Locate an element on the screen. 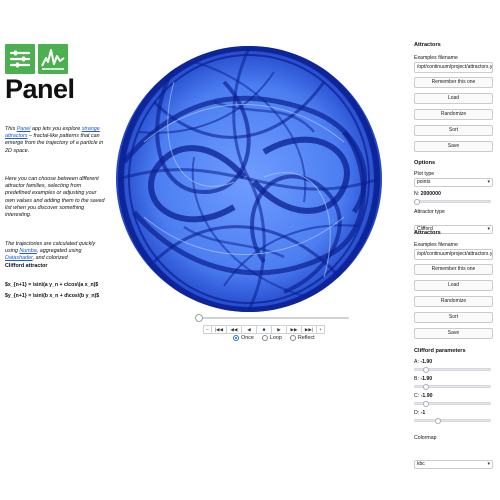 The height and width of the screenshot is (500, 500). colormap-value: kbc is located at coordinates (421, 464).